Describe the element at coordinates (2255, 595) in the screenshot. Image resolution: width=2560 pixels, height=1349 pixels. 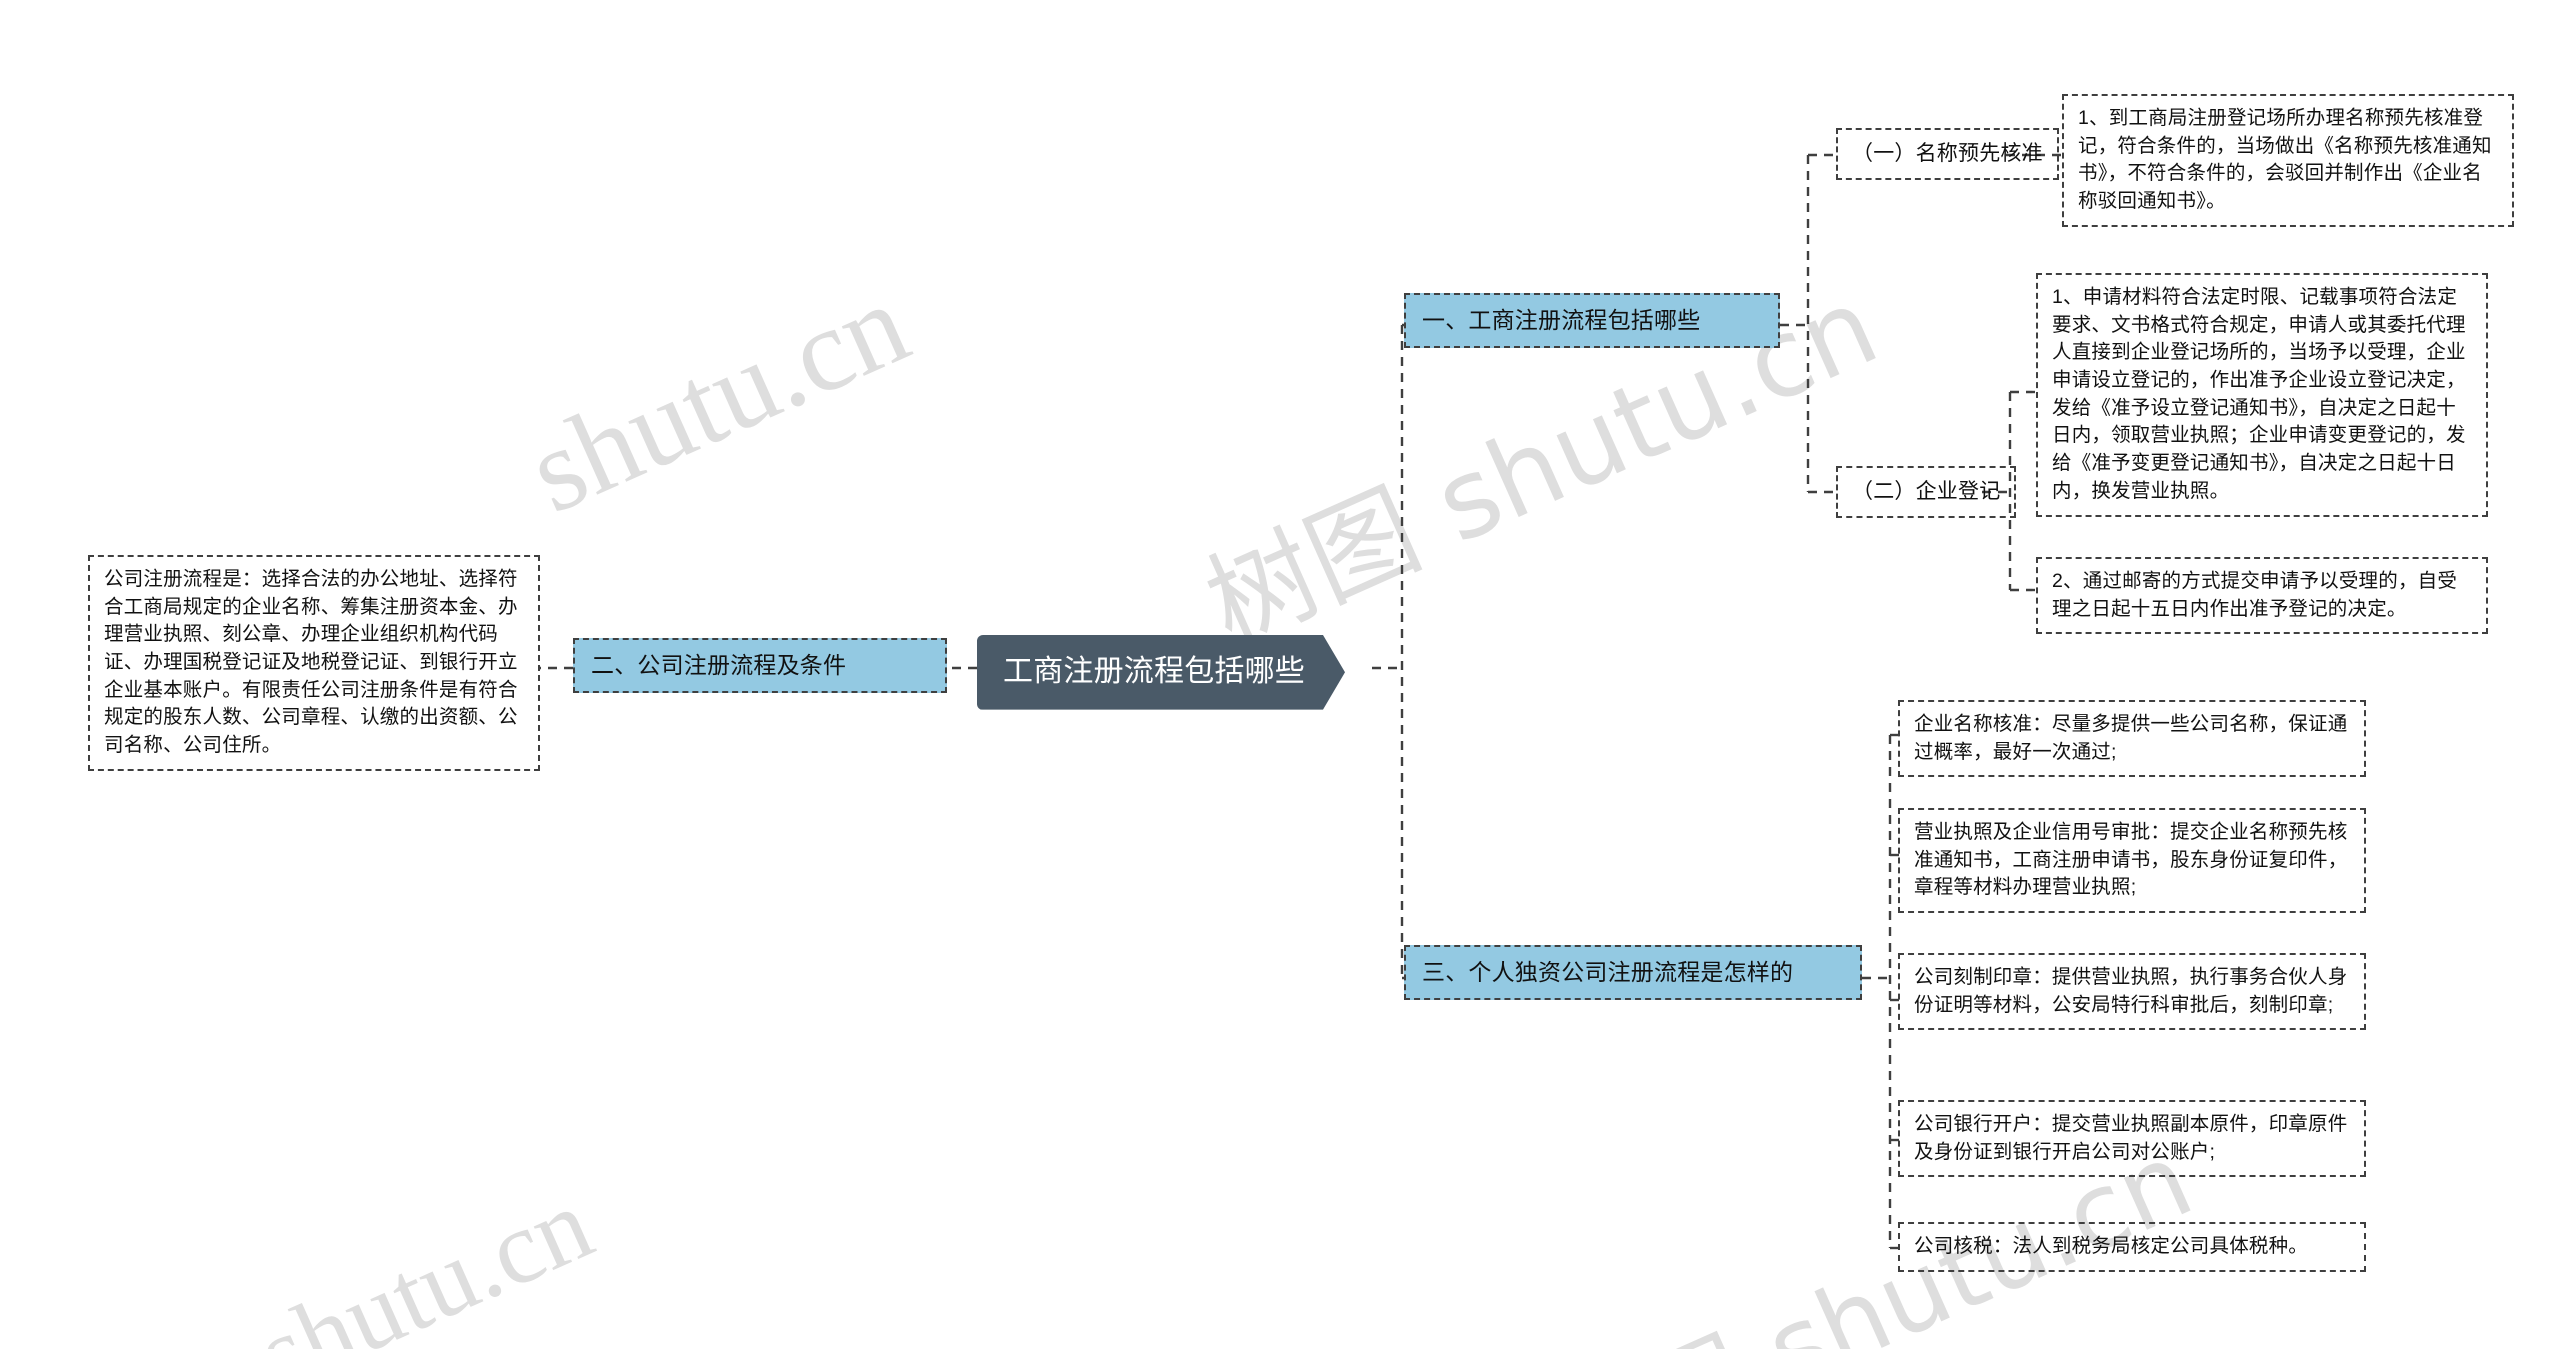
I see `detail-node-enterprise-registration-2-text: 2、通过邮寄的方式提交申请予以受理的，自受理之日起十五日内作出准予登记的决定。` at that location.